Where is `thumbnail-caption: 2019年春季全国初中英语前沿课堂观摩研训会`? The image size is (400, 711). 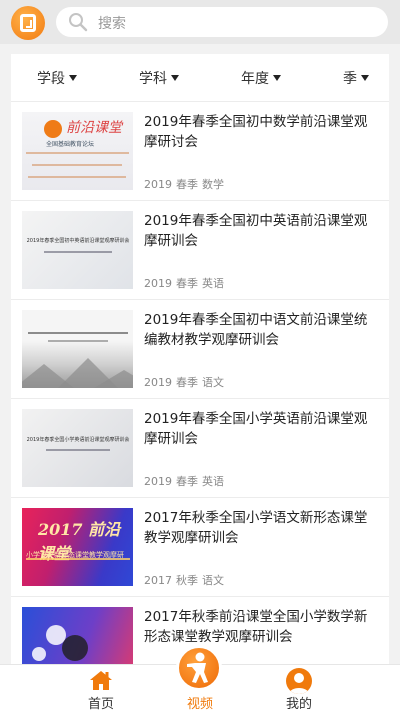
thumbnail-caption: 2019年春季全国初中英语前沿课堂观摩研训会 is located at coordinates (78, 241).